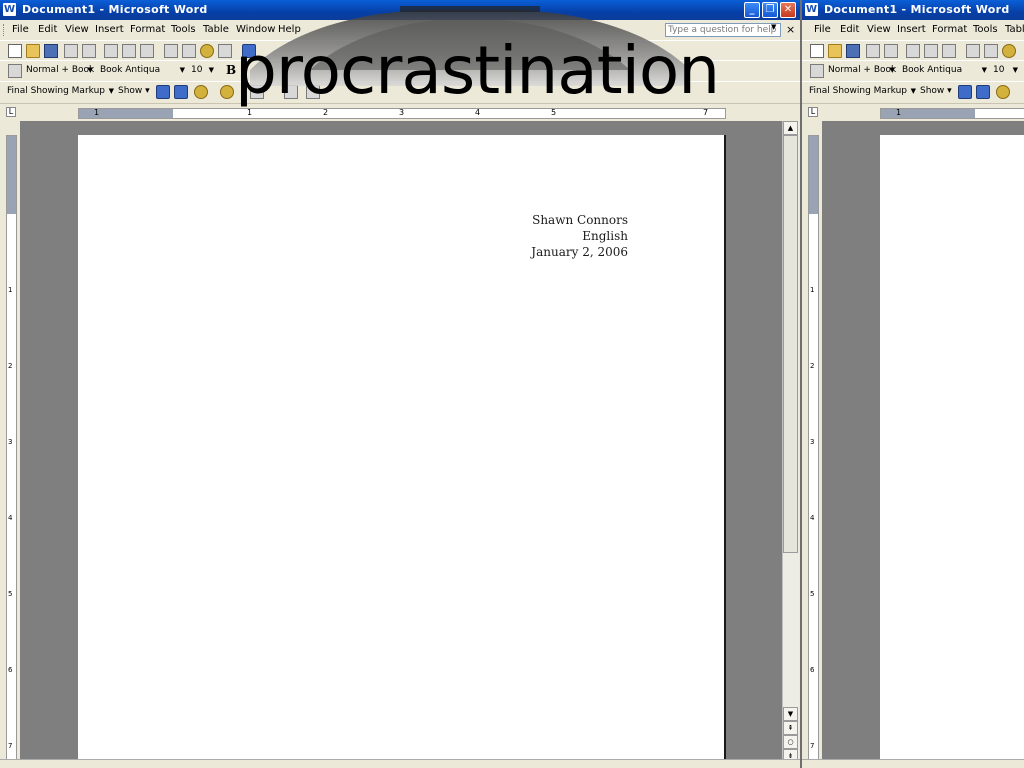 The width and height of the screenshot is (1024, 768). What do you see at coordinates (225, 51) in the screenshot?
I see `format-painter-icon` at bounding box center [225, 51].